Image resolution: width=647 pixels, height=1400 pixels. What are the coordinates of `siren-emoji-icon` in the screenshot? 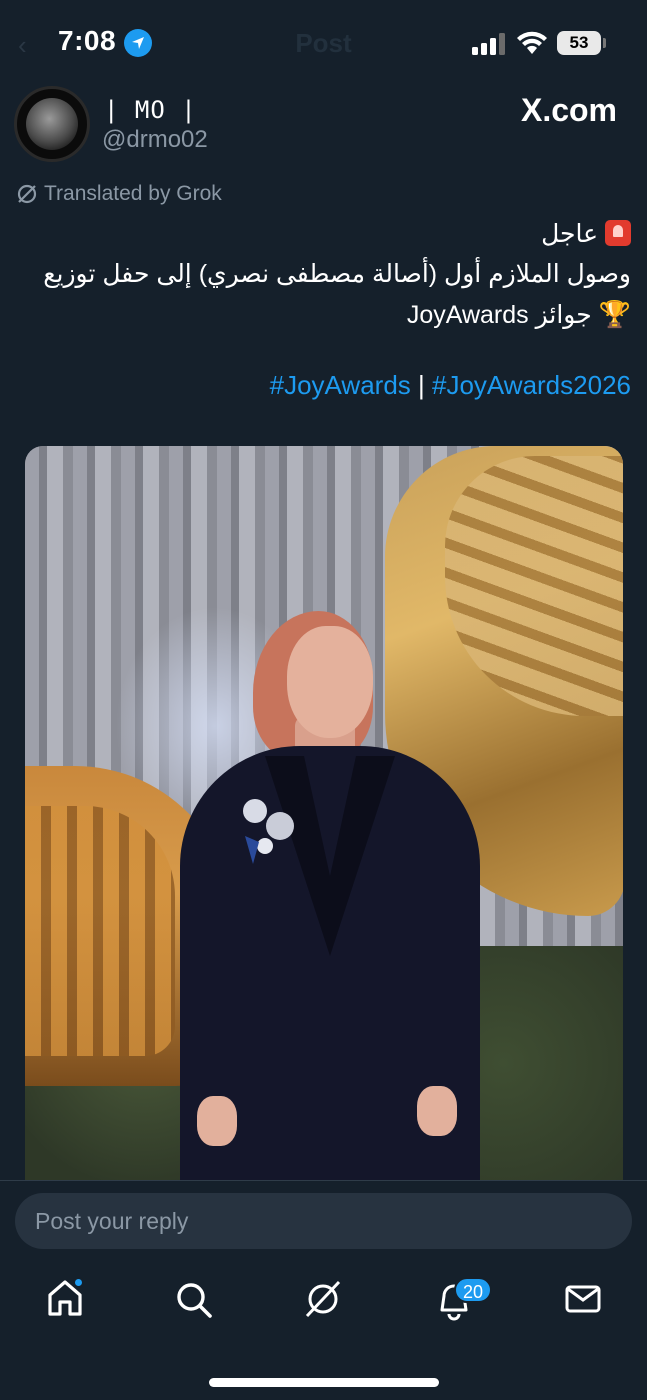 It's located at (618, 233).